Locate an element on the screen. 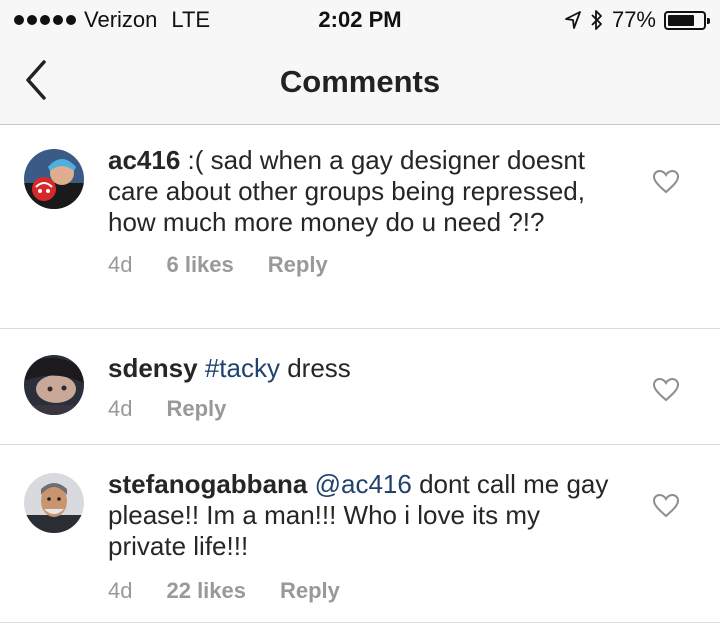 The width and height of the screenshot is (720, 640). comment-meta: 4d Reply is located at coordinates (363, 409).